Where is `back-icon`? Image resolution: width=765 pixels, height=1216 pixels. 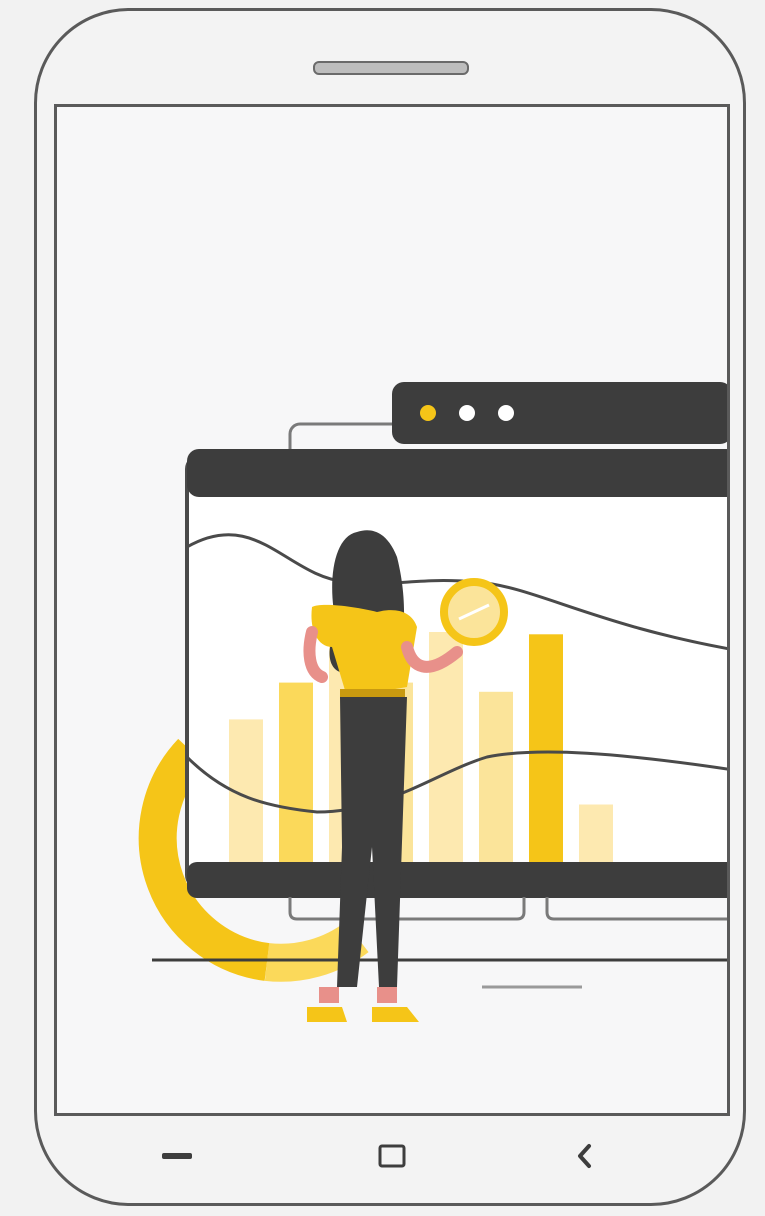
back-icon is located at coordinates (584, 1156).